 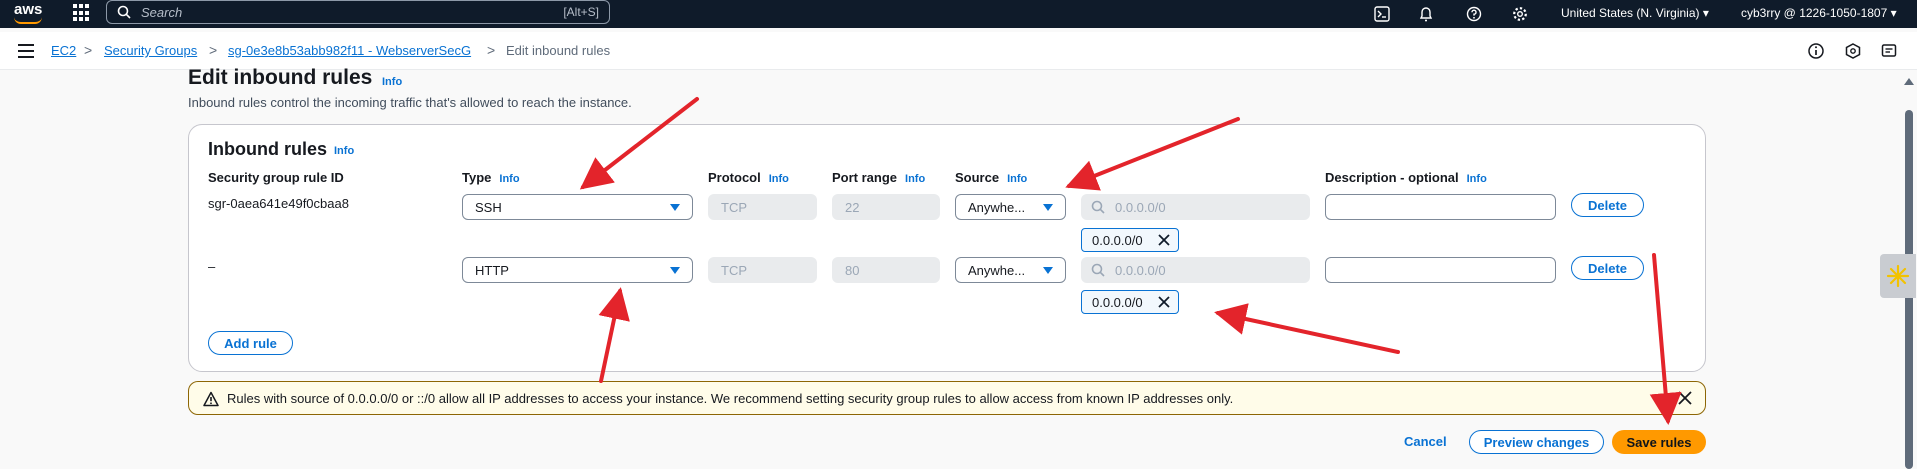 I want to click on port-info-link: Info, so click(x=915, y=179).